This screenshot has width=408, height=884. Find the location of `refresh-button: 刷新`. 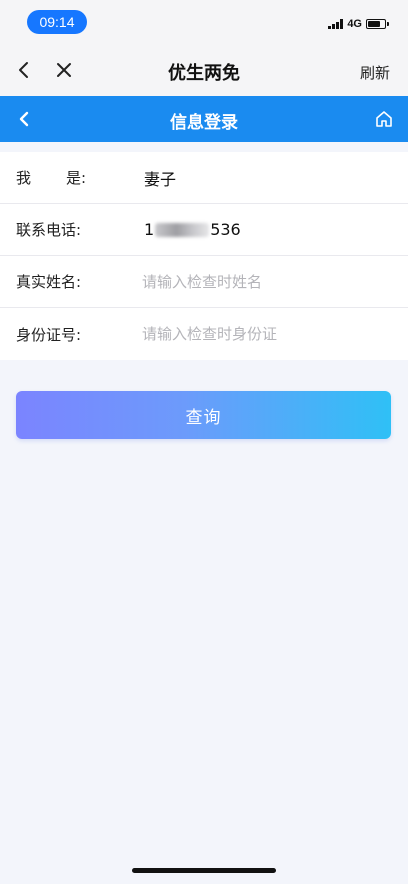

refresh-button: 刷新 is located at coordinates (375, 72).